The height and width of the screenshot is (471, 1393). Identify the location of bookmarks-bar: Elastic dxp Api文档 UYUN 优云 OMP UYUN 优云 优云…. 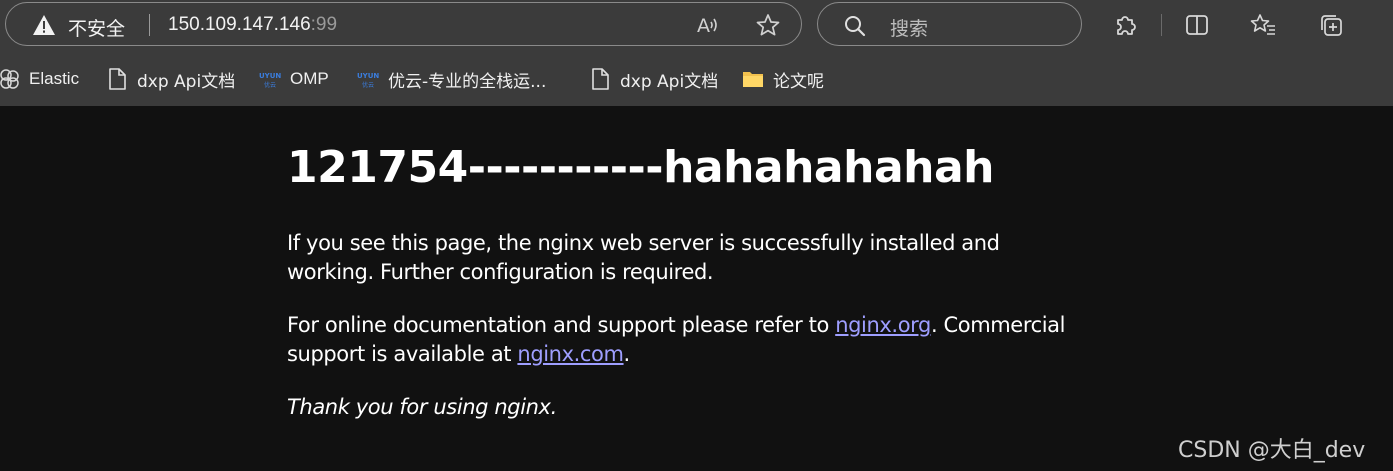
(696, 79).